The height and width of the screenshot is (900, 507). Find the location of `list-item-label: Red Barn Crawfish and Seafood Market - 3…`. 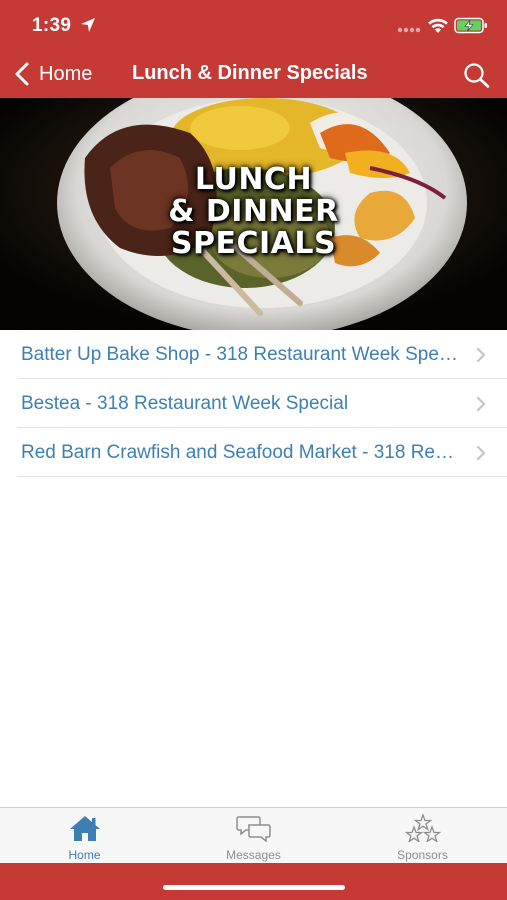

list-item-label: Red Barn Crawfish and Seafood Market - 3… is located at coordinates (241, 452).